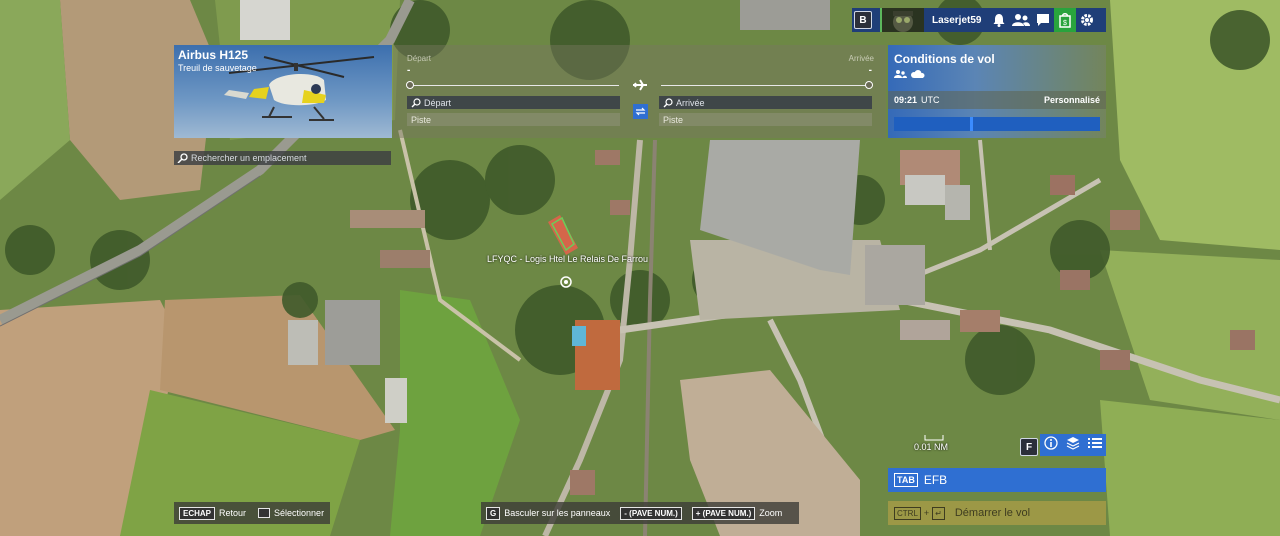  Describe the element at coordinates (252, 513) in the screenshot. I see `hint-back-select: ECHAP Retour Sélectionner` at that location.